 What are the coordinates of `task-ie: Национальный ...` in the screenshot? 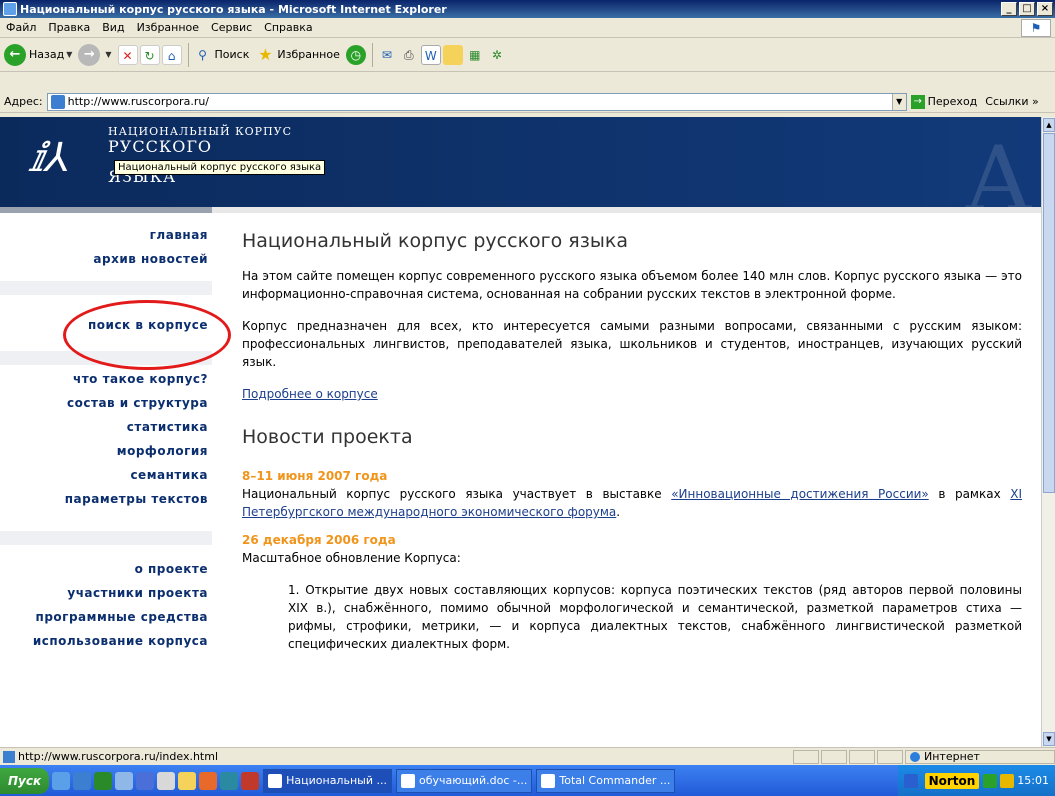 It's located at (327, 780).